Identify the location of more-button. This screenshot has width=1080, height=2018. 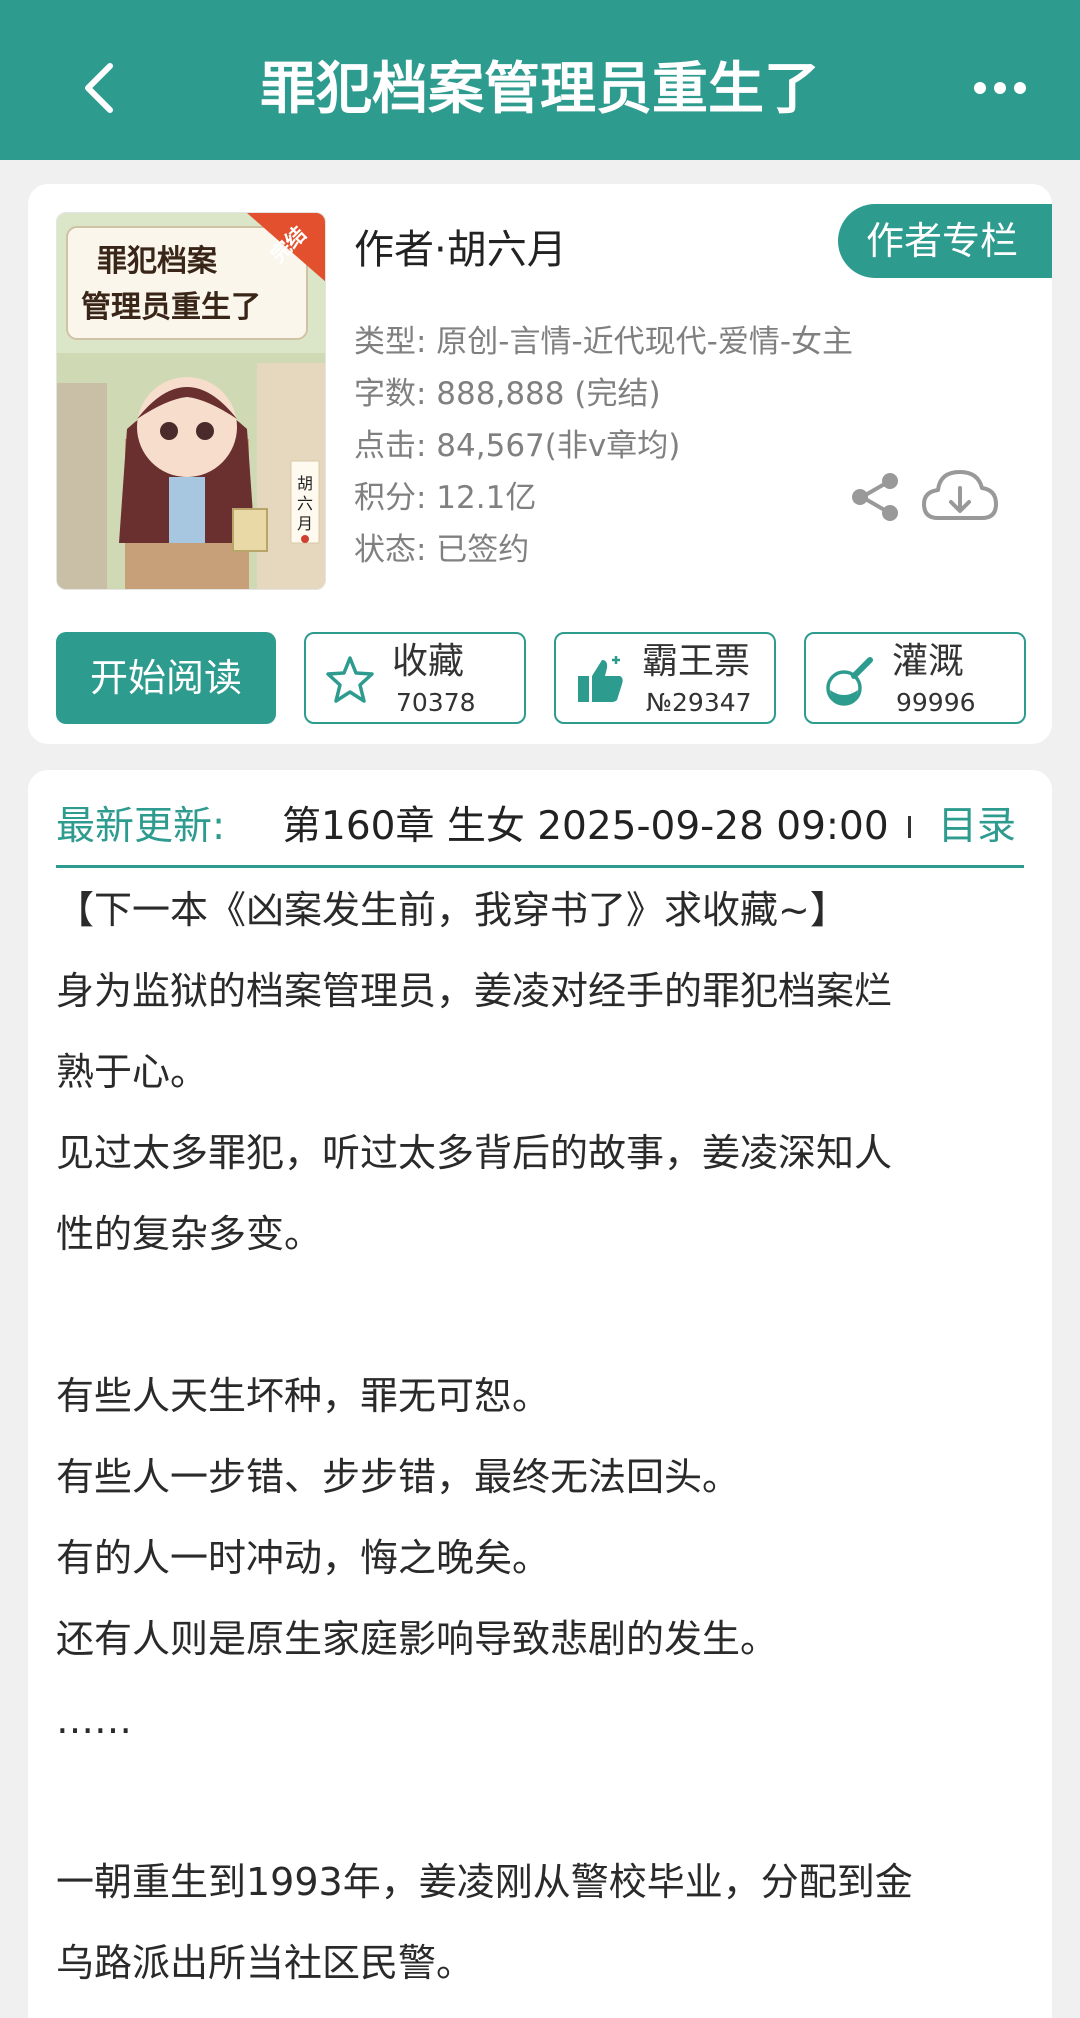
(1000, 88).